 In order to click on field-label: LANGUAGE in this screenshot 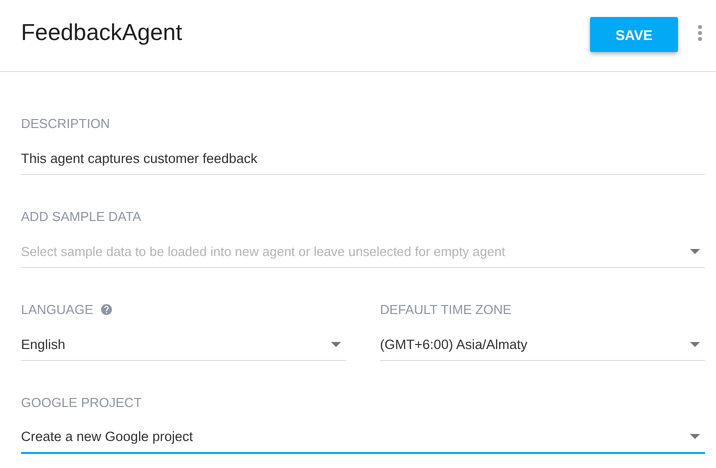, I will do `click(57, 309)`.